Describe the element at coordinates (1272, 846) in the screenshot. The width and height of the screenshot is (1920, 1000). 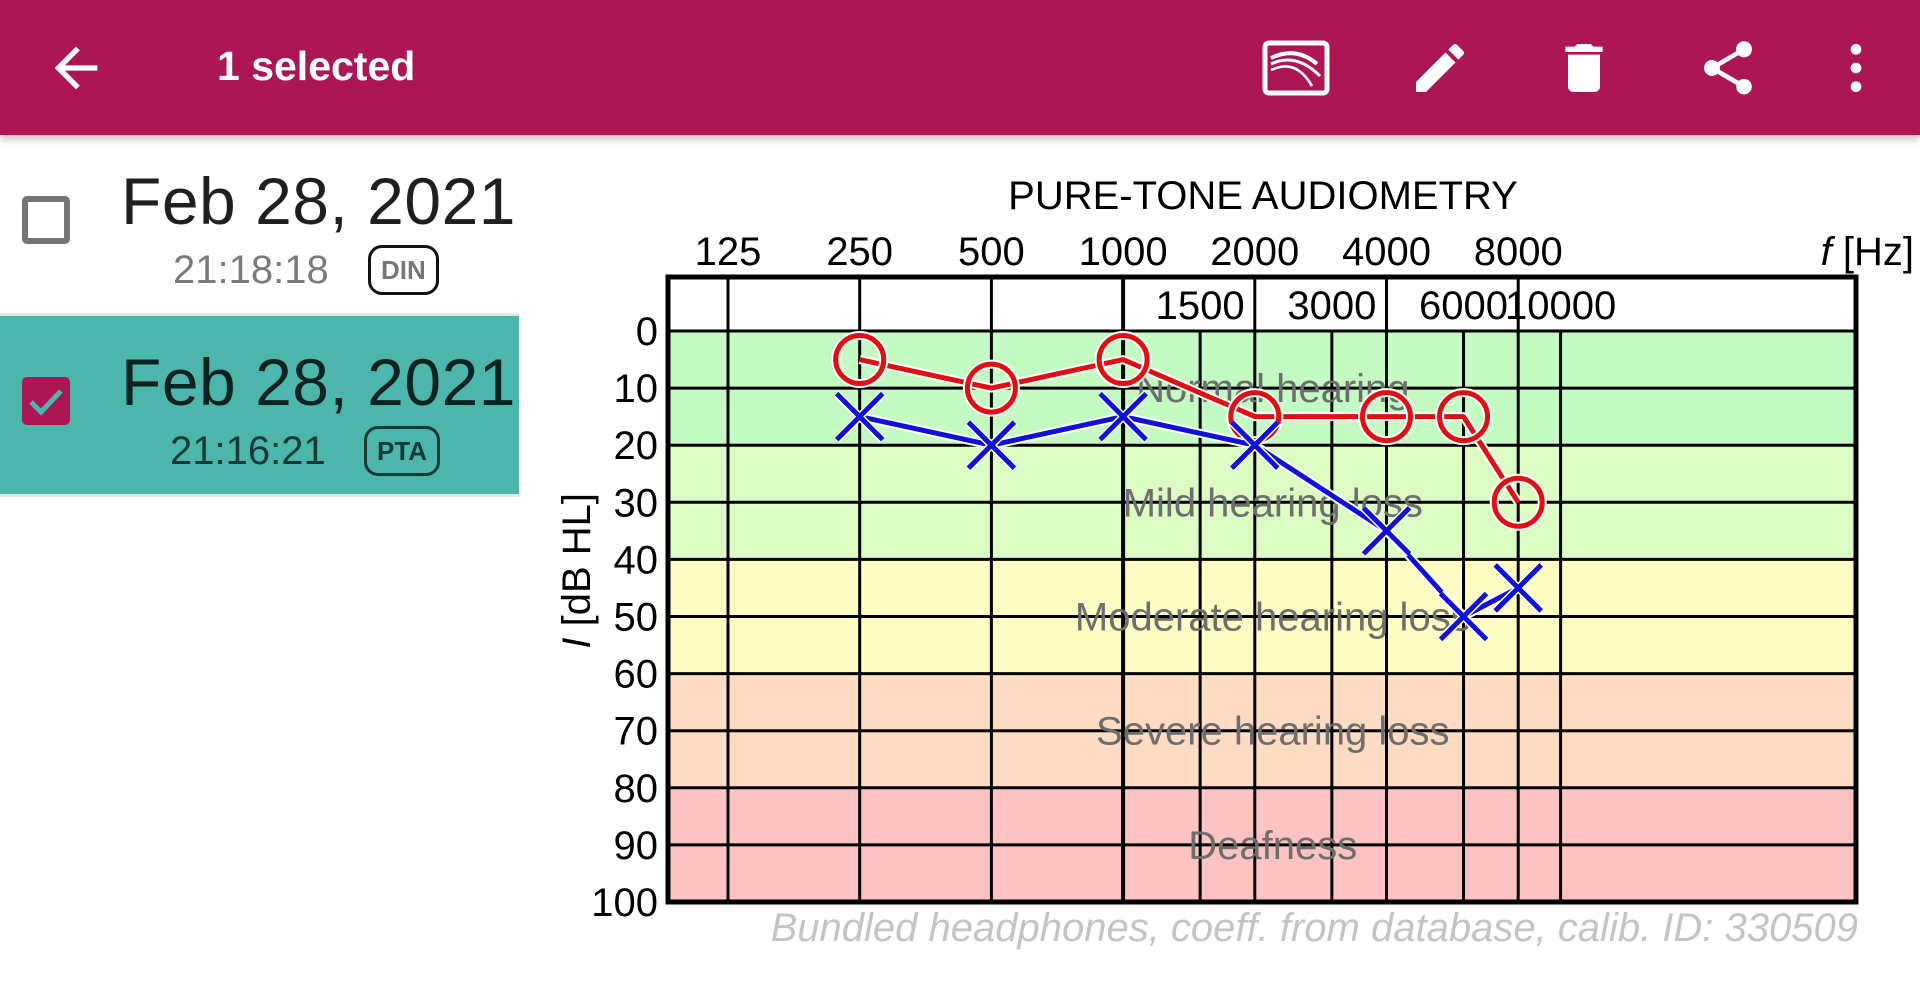
I see `band-label: Deafness` at that location.